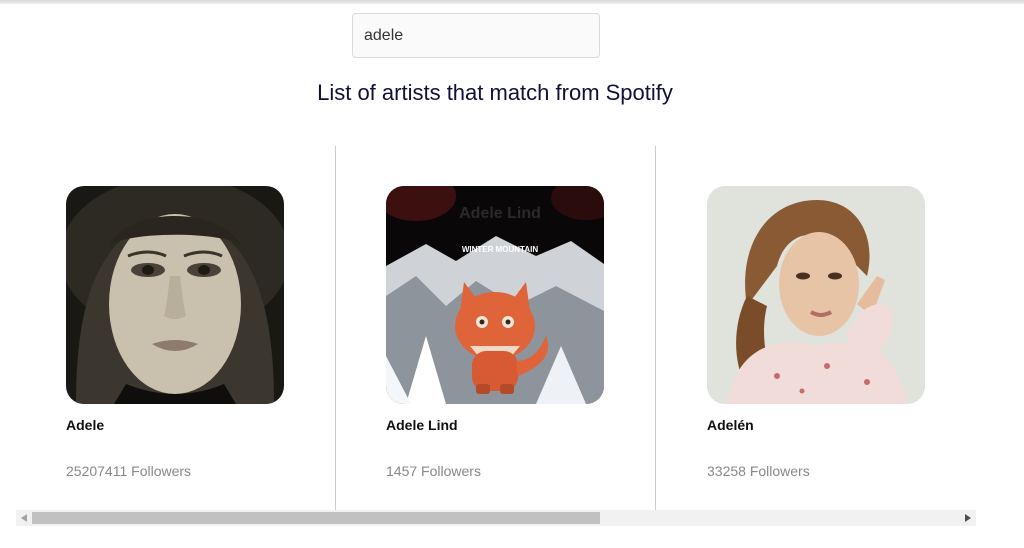 Image resolution: width=1024 pixels, height=548 pixels. Describe the element at coordinates (758, 471) in the screenshot. I see `artist-followers: 33258 Followers` at that location.